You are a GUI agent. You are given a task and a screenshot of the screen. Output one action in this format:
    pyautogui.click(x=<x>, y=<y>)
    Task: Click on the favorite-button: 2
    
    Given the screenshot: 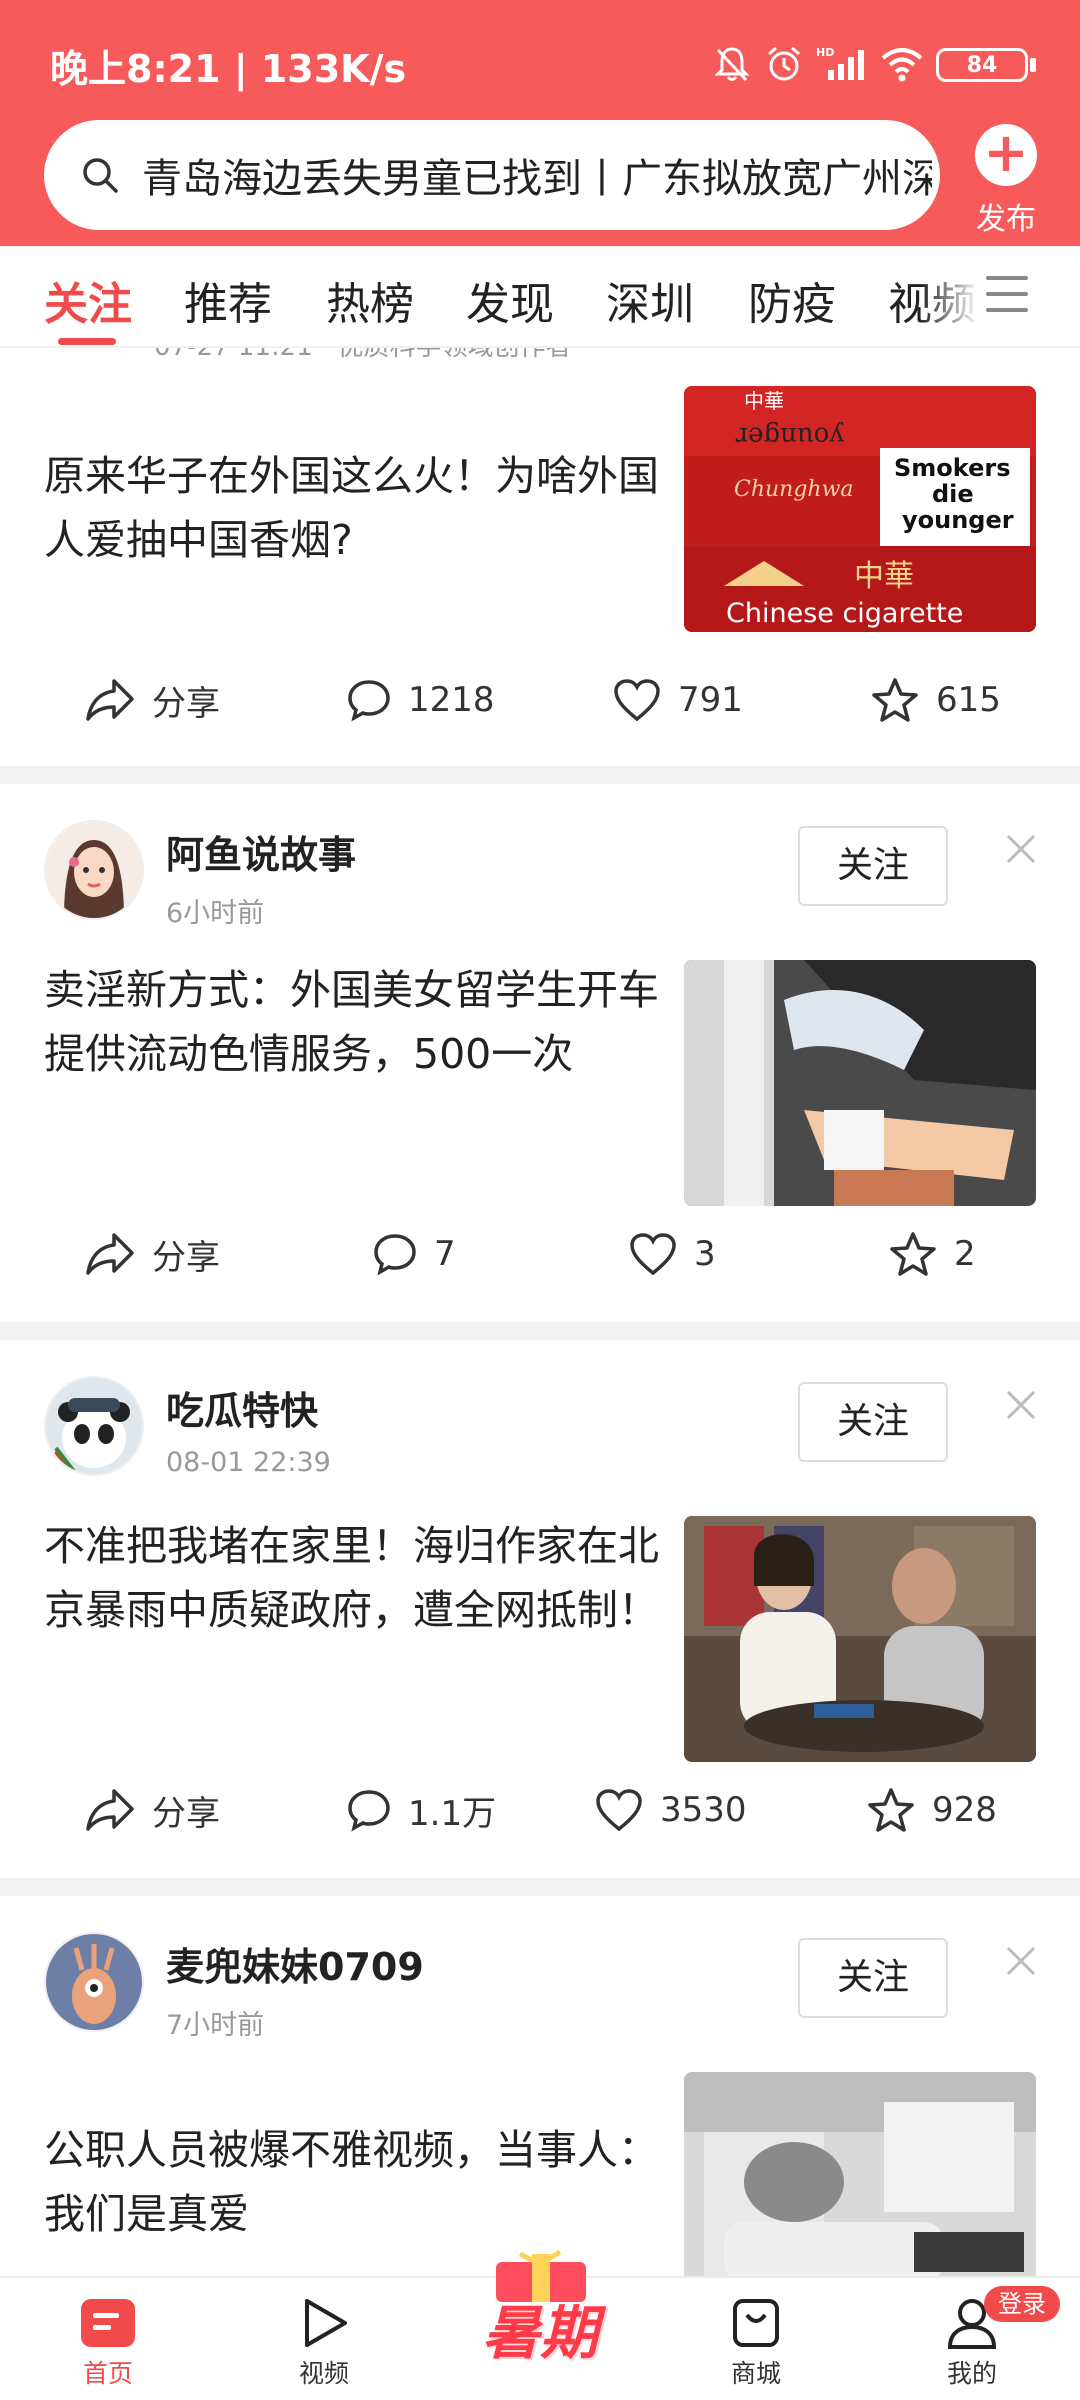 What is the action you would take?
    pyautogui.click(x=932, y=1254)
    